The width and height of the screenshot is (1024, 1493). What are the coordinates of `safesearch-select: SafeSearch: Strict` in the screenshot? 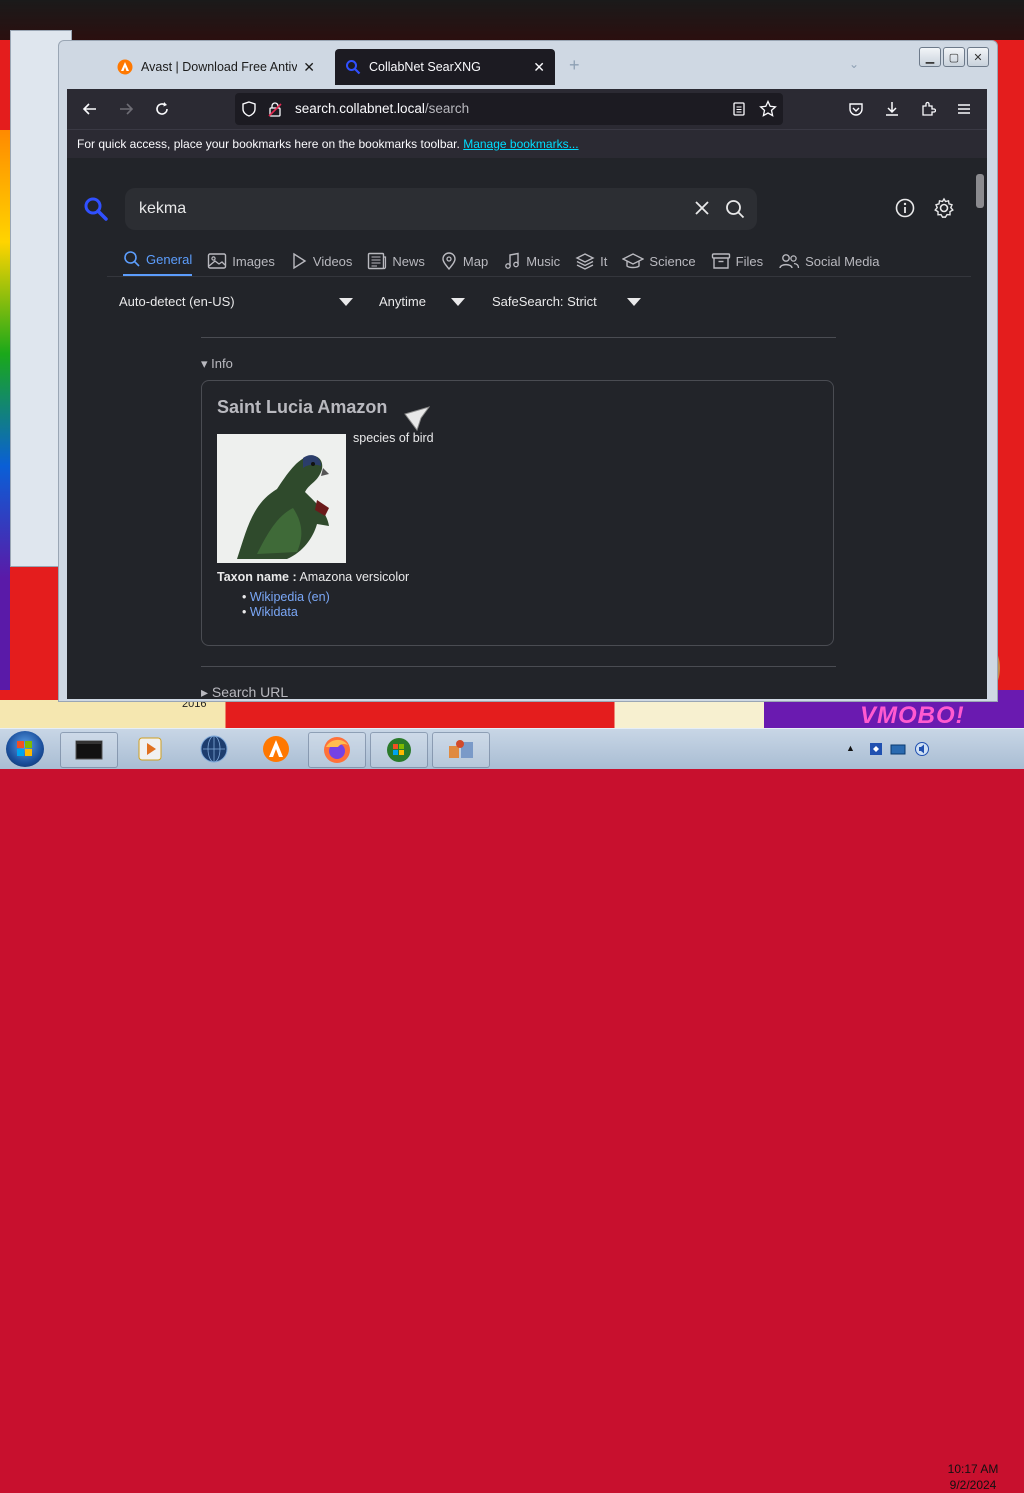 It's located at (544, 301).